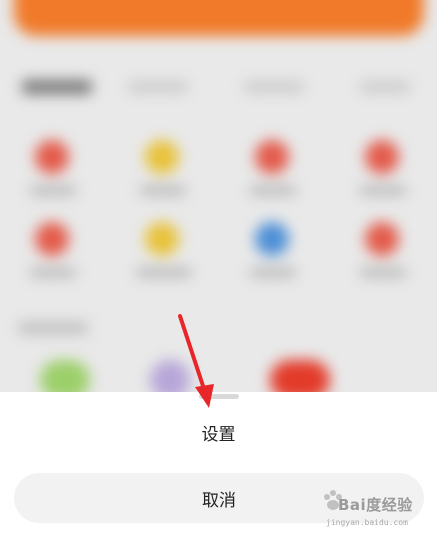 The width and height of the screenshot is (437, 543). I want to click on sheet-drag-handle, so click(219, 396).